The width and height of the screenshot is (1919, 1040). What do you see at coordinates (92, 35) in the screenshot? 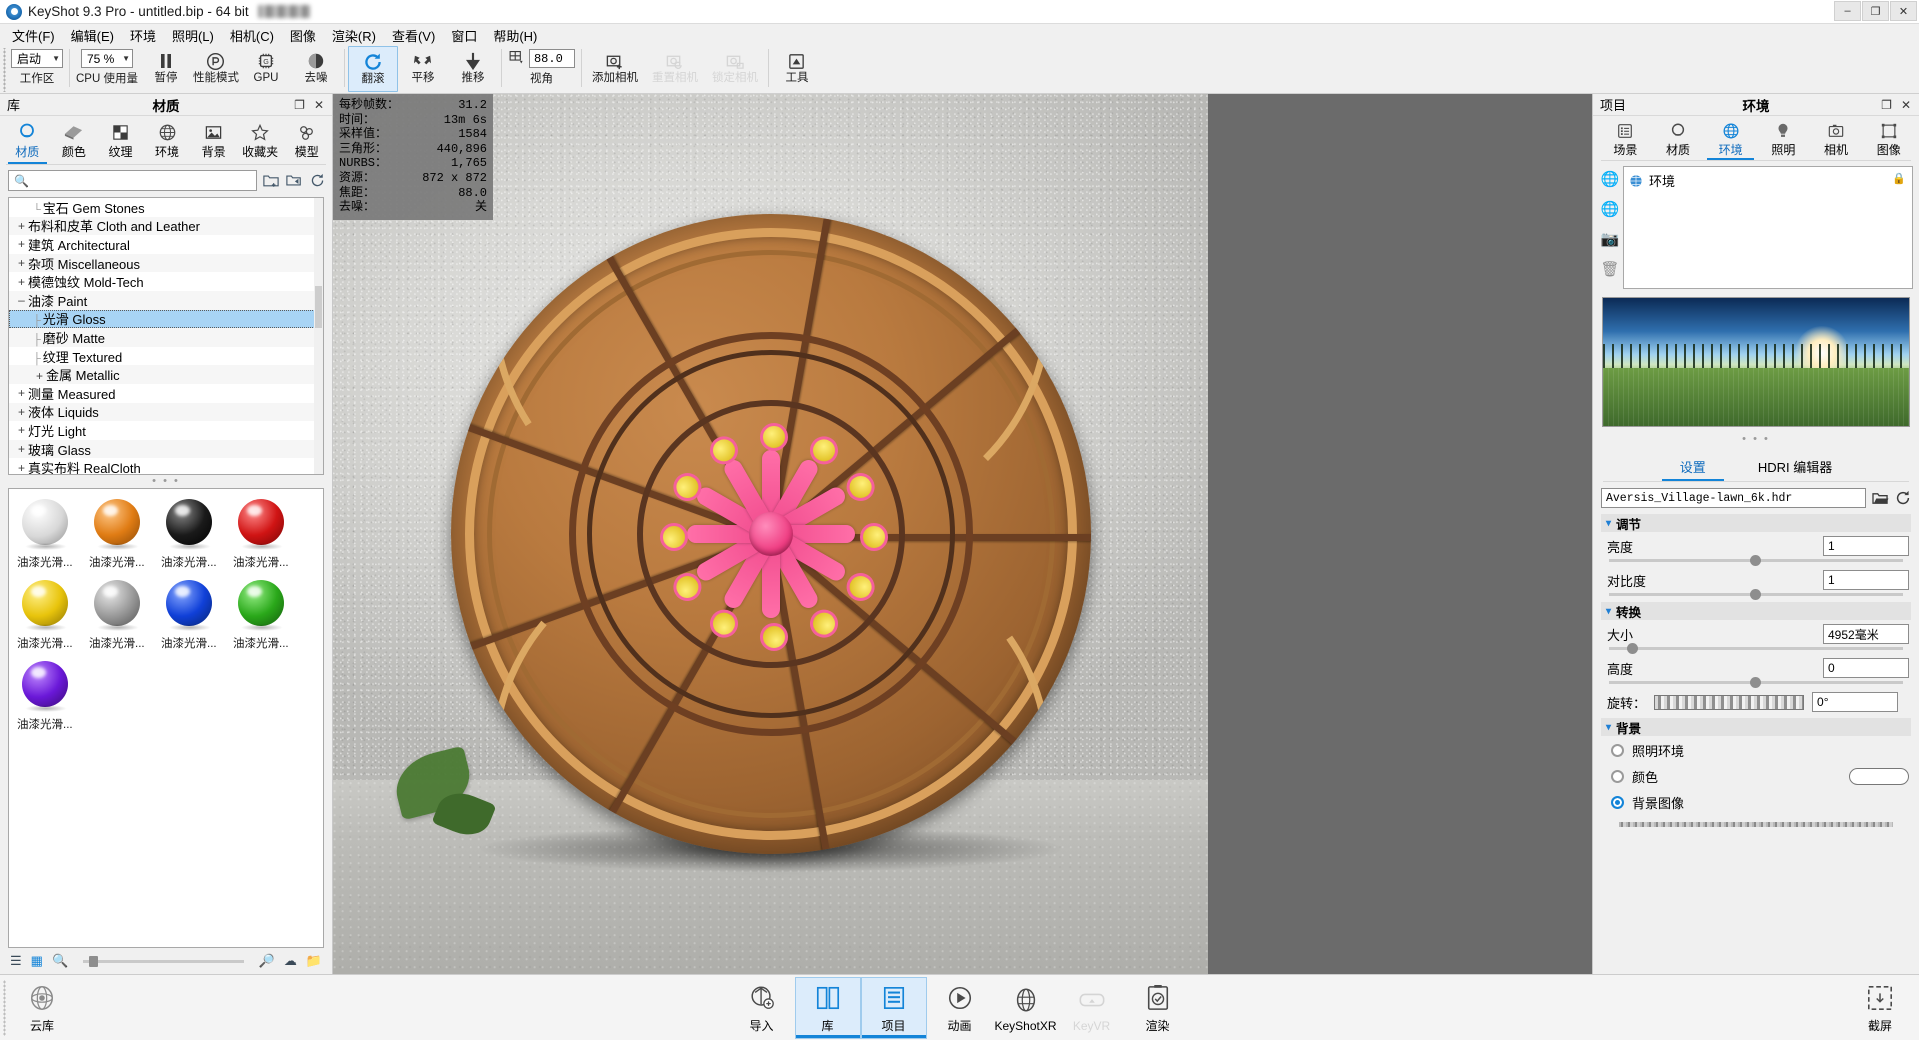
I see `menu-edit: 编辑(E)` at bounding box center [92, 35].